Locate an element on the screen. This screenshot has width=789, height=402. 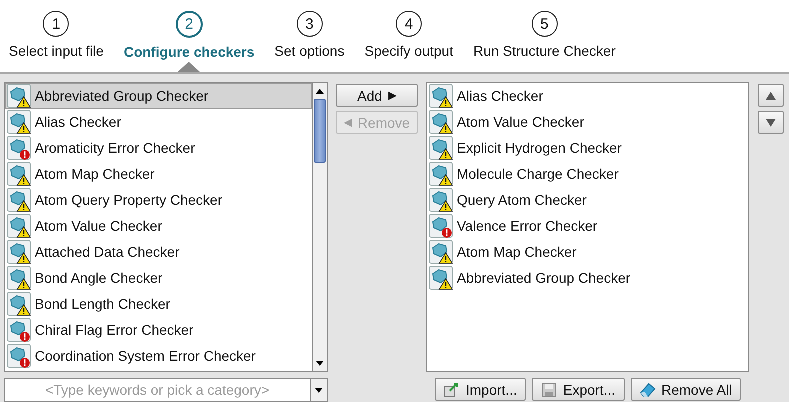
dropdown-icon is located at coordinates (319, 390).